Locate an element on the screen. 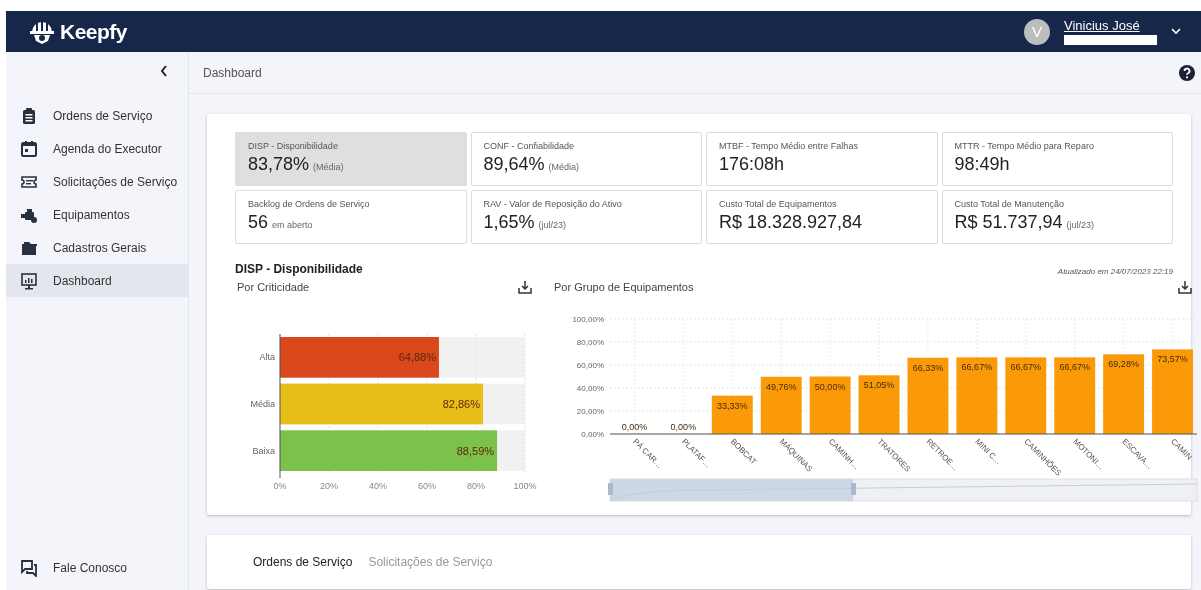  bar-value-label: 82,86% is located at coordinates (461, 404).